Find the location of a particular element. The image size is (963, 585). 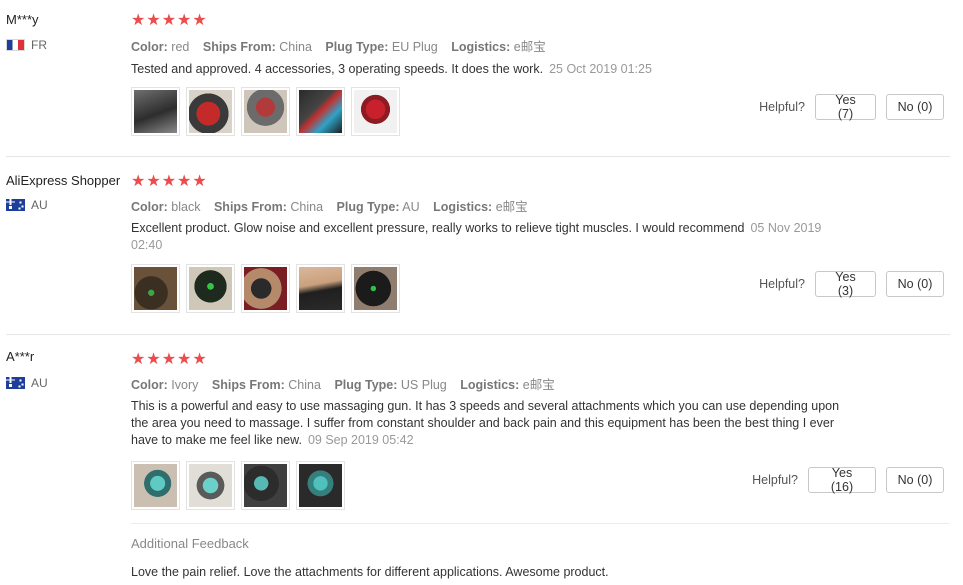

helpful-yes-button: Yes (3) is located at coordinates (845, 284).